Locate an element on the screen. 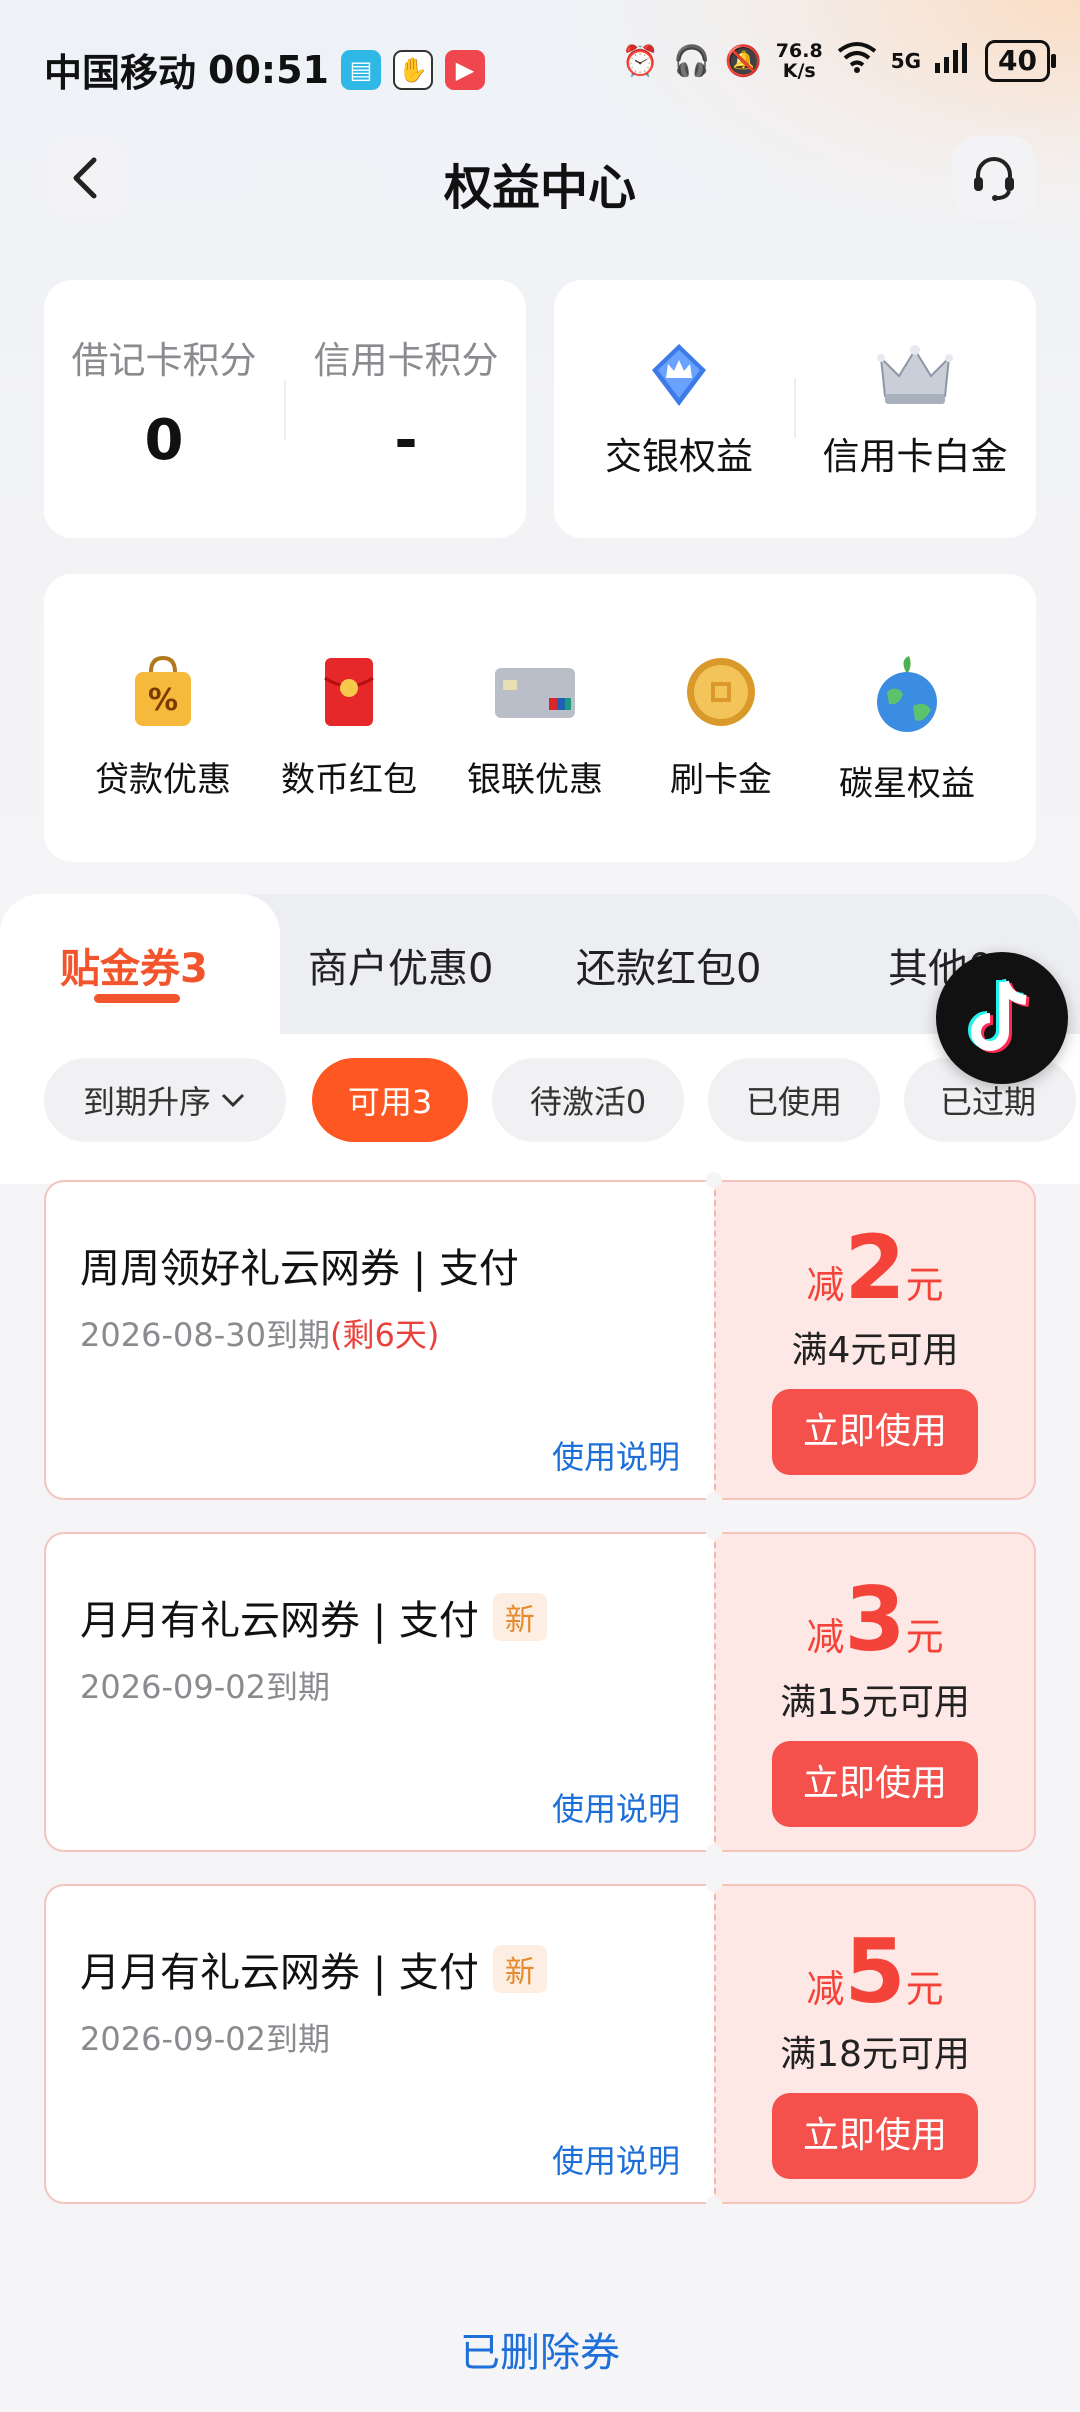 This screenshot has height=2412, width=1080. crown-icon is located at coordinates (915, 374).